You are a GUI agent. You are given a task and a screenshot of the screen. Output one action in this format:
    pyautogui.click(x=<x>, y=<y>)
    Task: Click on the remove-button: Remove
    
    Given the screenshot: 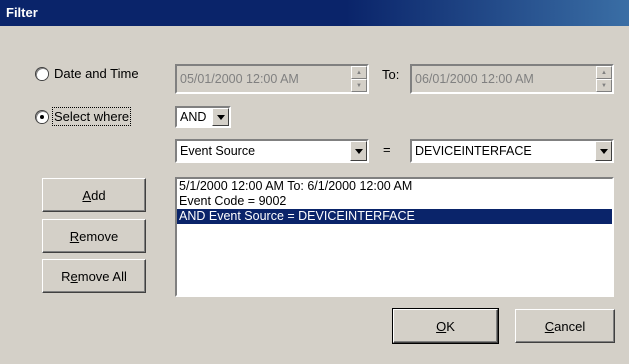 What is the action you would take?
    pyautogui.click(x=94, y=236)
    